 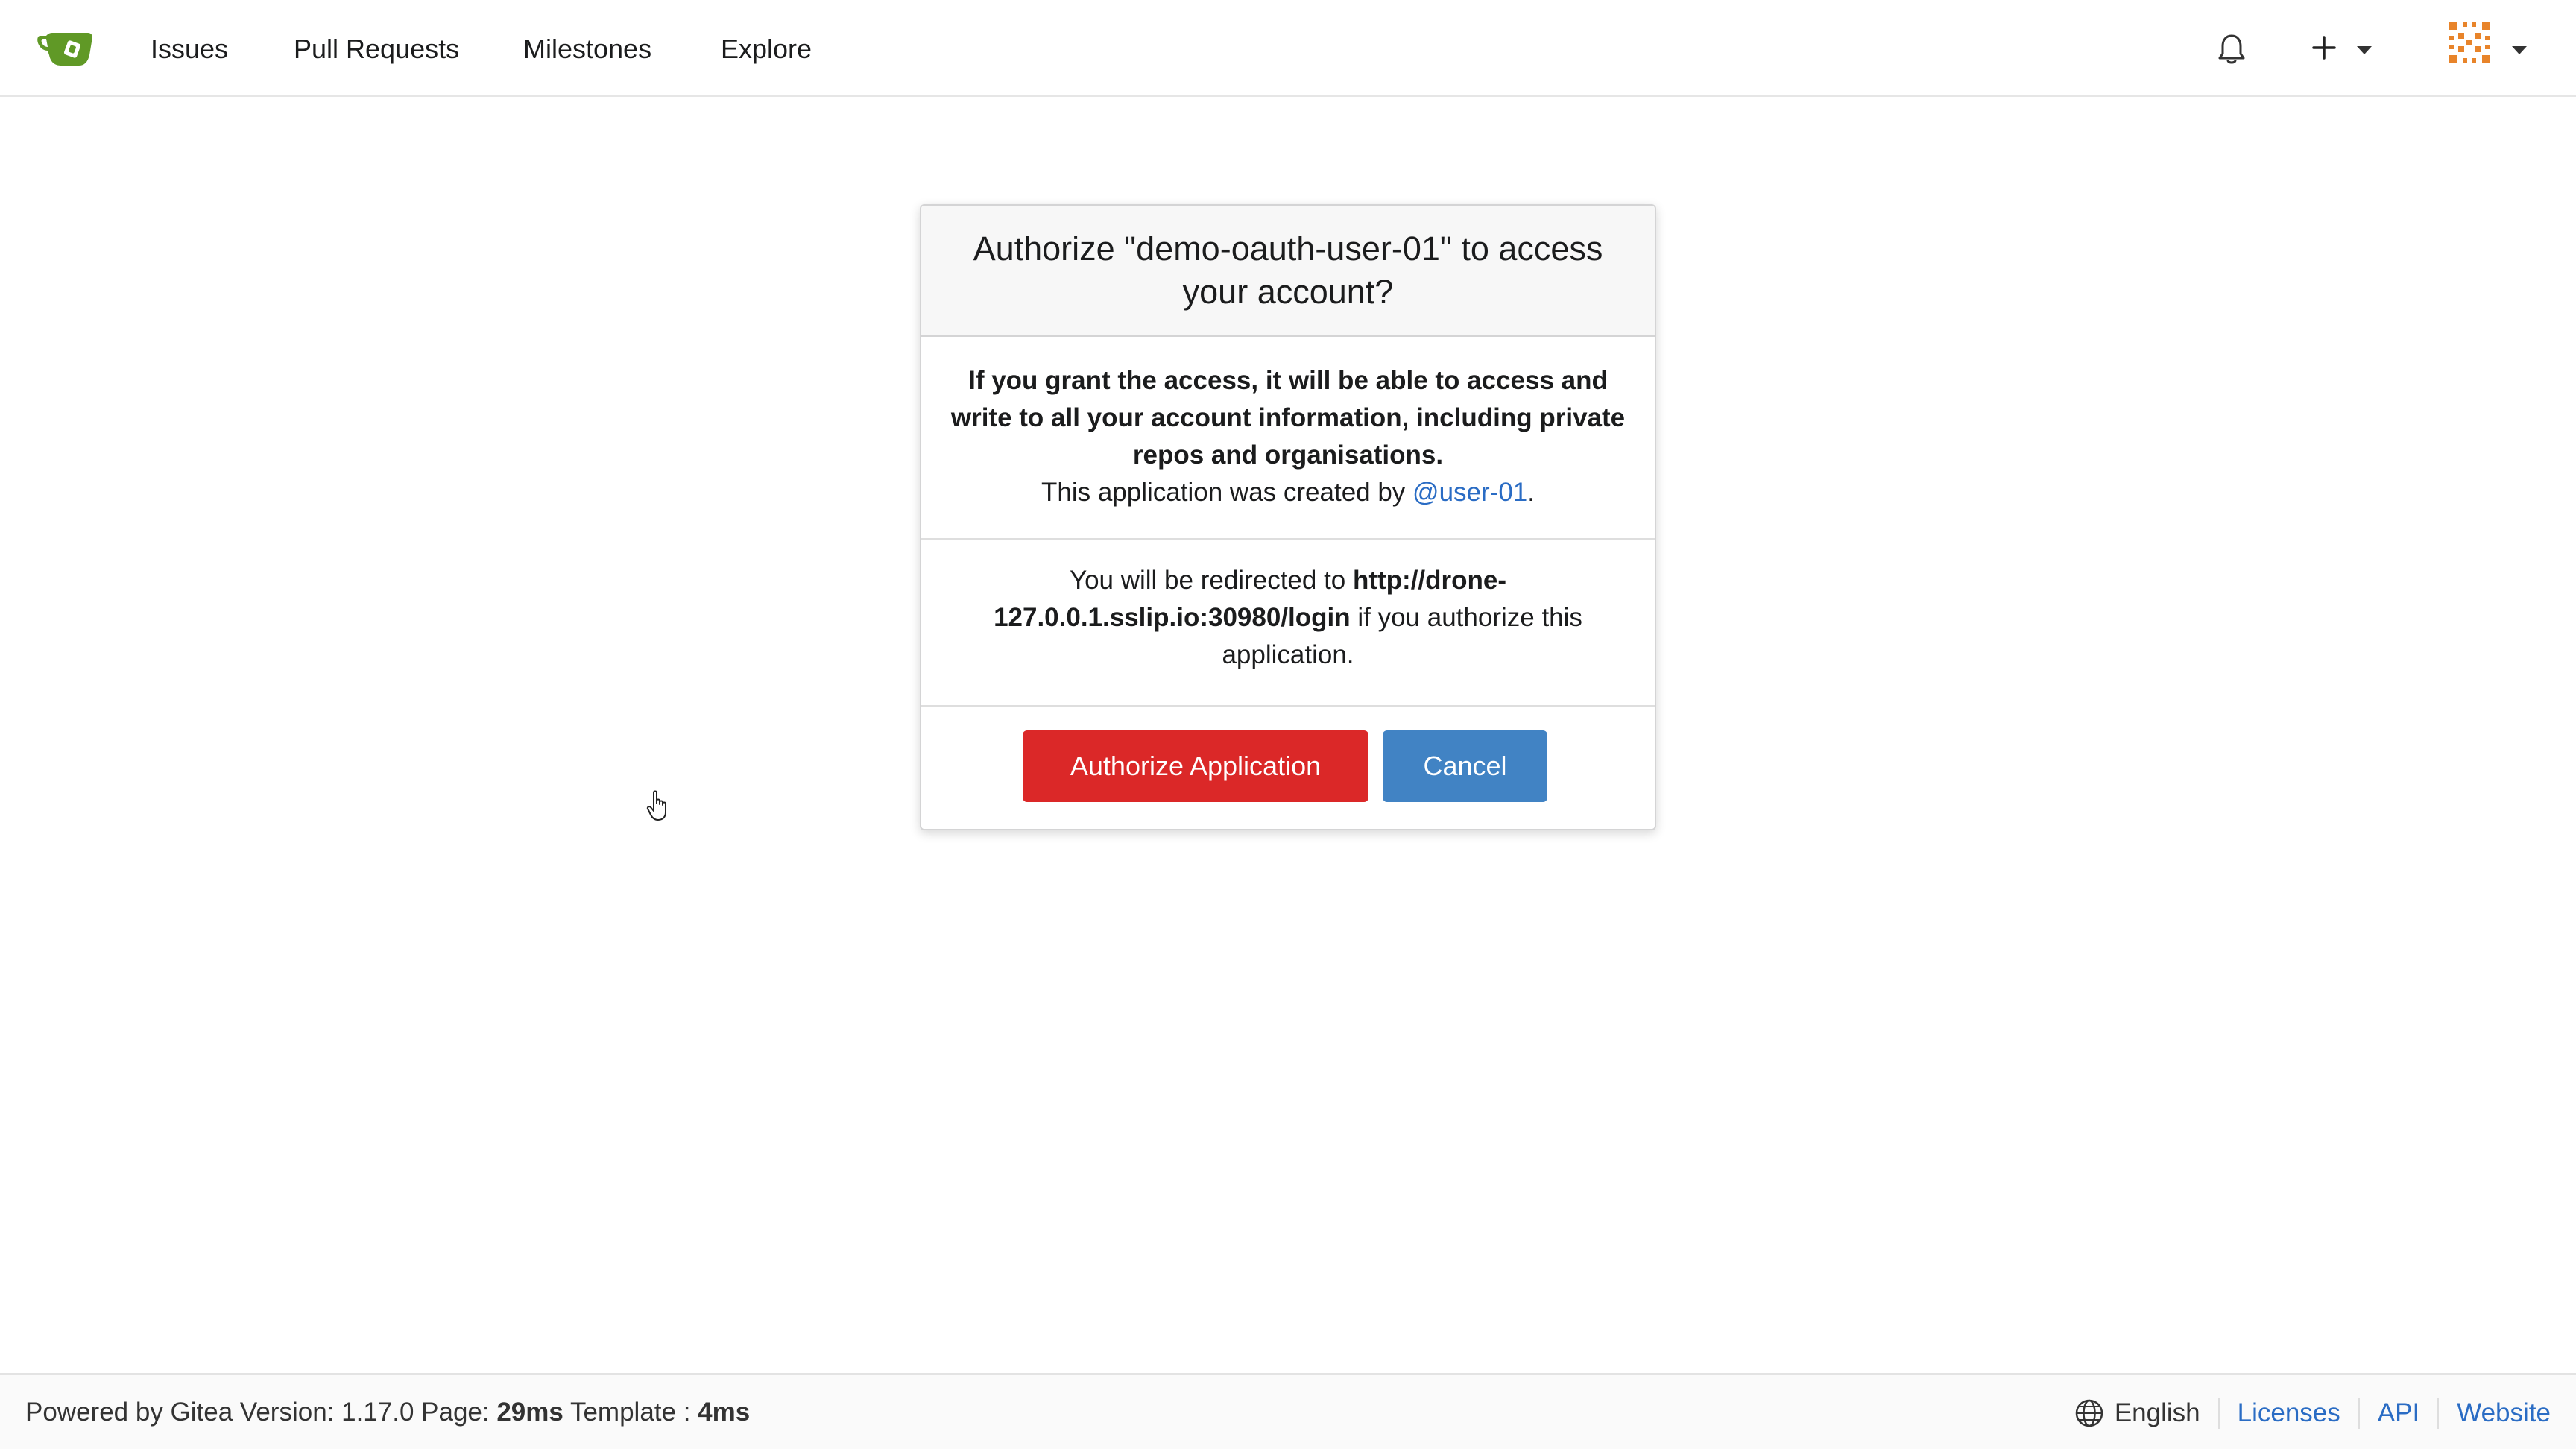 What do you see at coordinates (189, 49) in the screenshot?
I see `nav-issues: Issues` at bounding box center [189, 49].